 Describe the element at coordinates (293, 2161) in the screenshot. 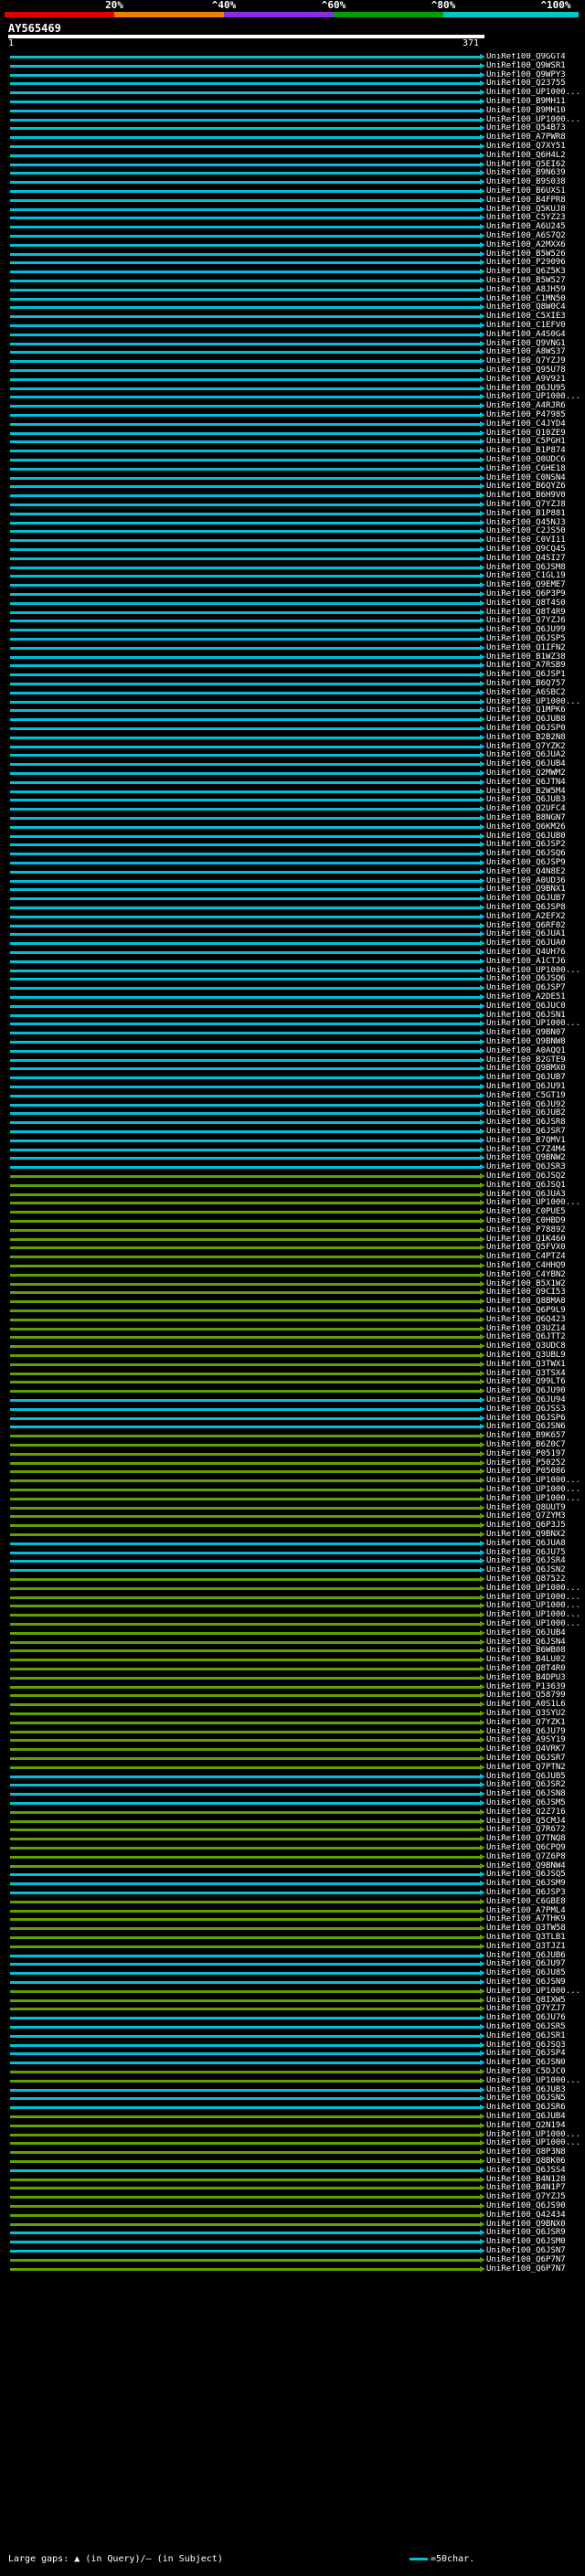

I see `hit-row: UniRef100_Q8BK06` at that location.